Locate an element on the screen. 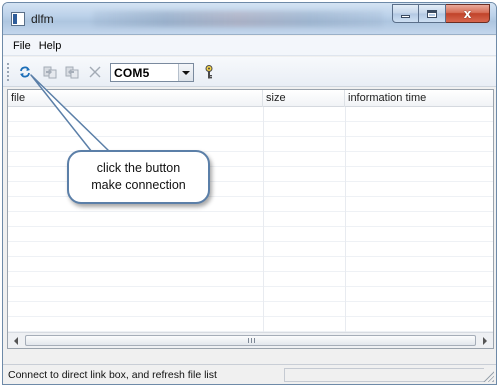  download-button is located at coordinates (50, 72).